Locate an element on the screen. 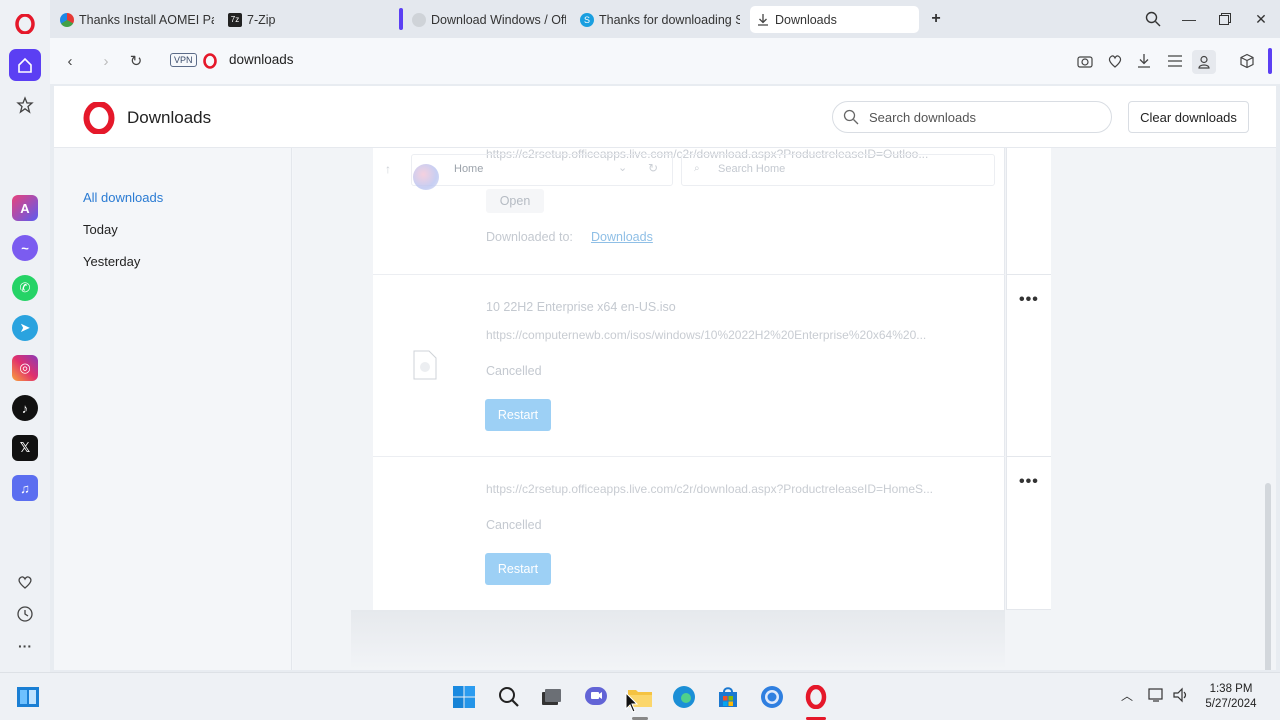  profile-button is located at coordinates (1204, 62).